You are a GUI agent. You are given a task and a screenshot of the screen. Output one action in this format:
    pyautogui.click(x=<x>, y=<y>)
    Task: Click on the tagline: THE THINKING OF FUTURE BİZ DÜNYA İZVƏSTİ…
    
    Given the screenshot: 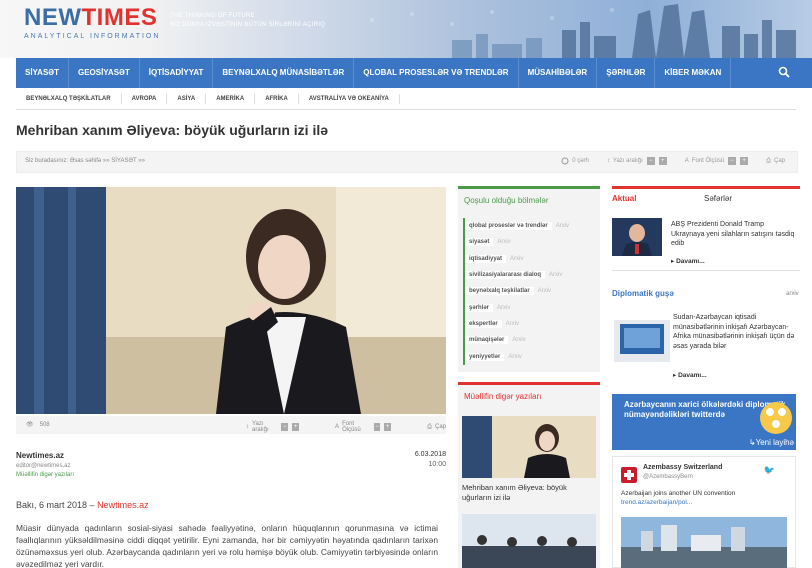 What is the action you would take?
    pyautogui.click(x=247, y=21)
    